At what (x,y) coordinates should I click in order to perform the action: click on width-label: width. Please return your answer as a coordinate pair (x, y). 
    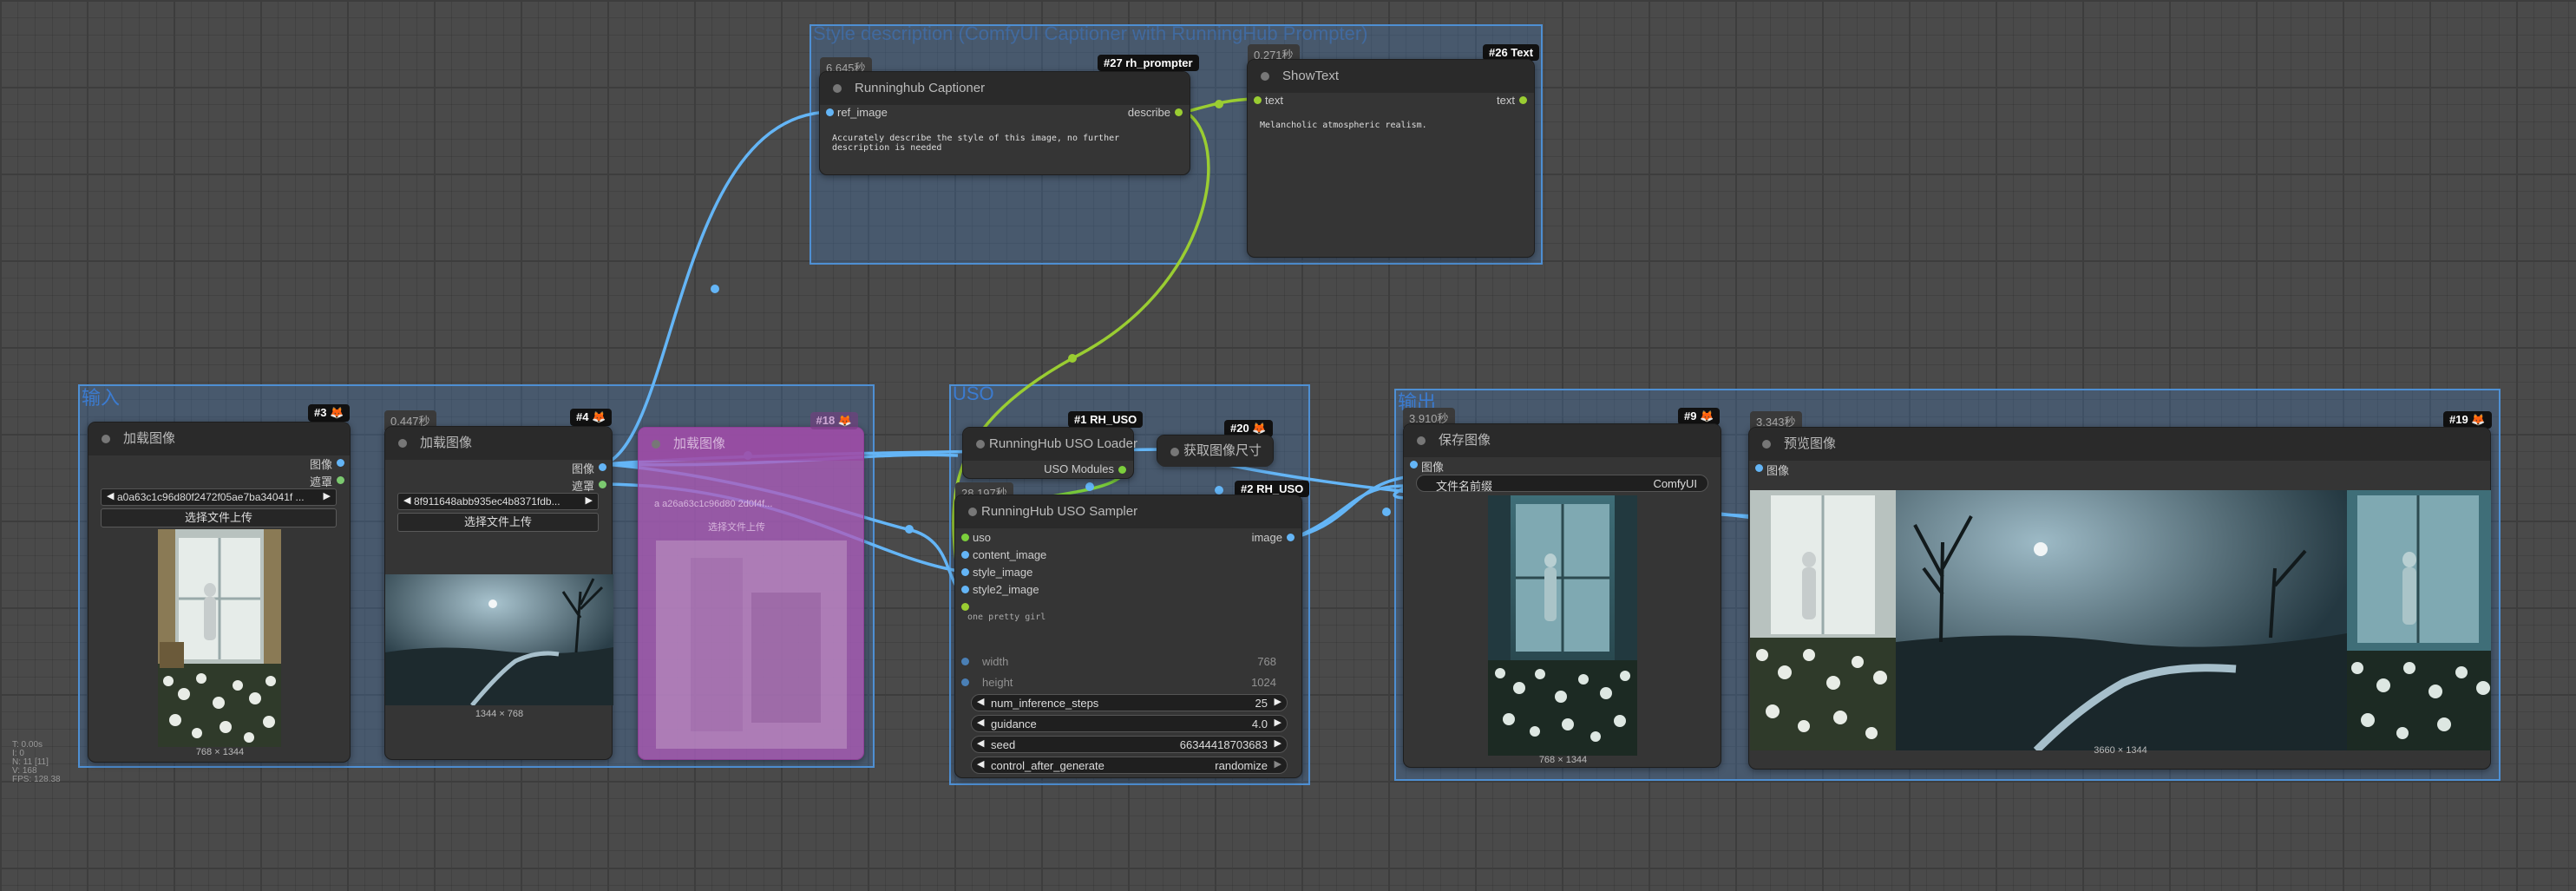
    Looking at the image, I should click on (995, 661).